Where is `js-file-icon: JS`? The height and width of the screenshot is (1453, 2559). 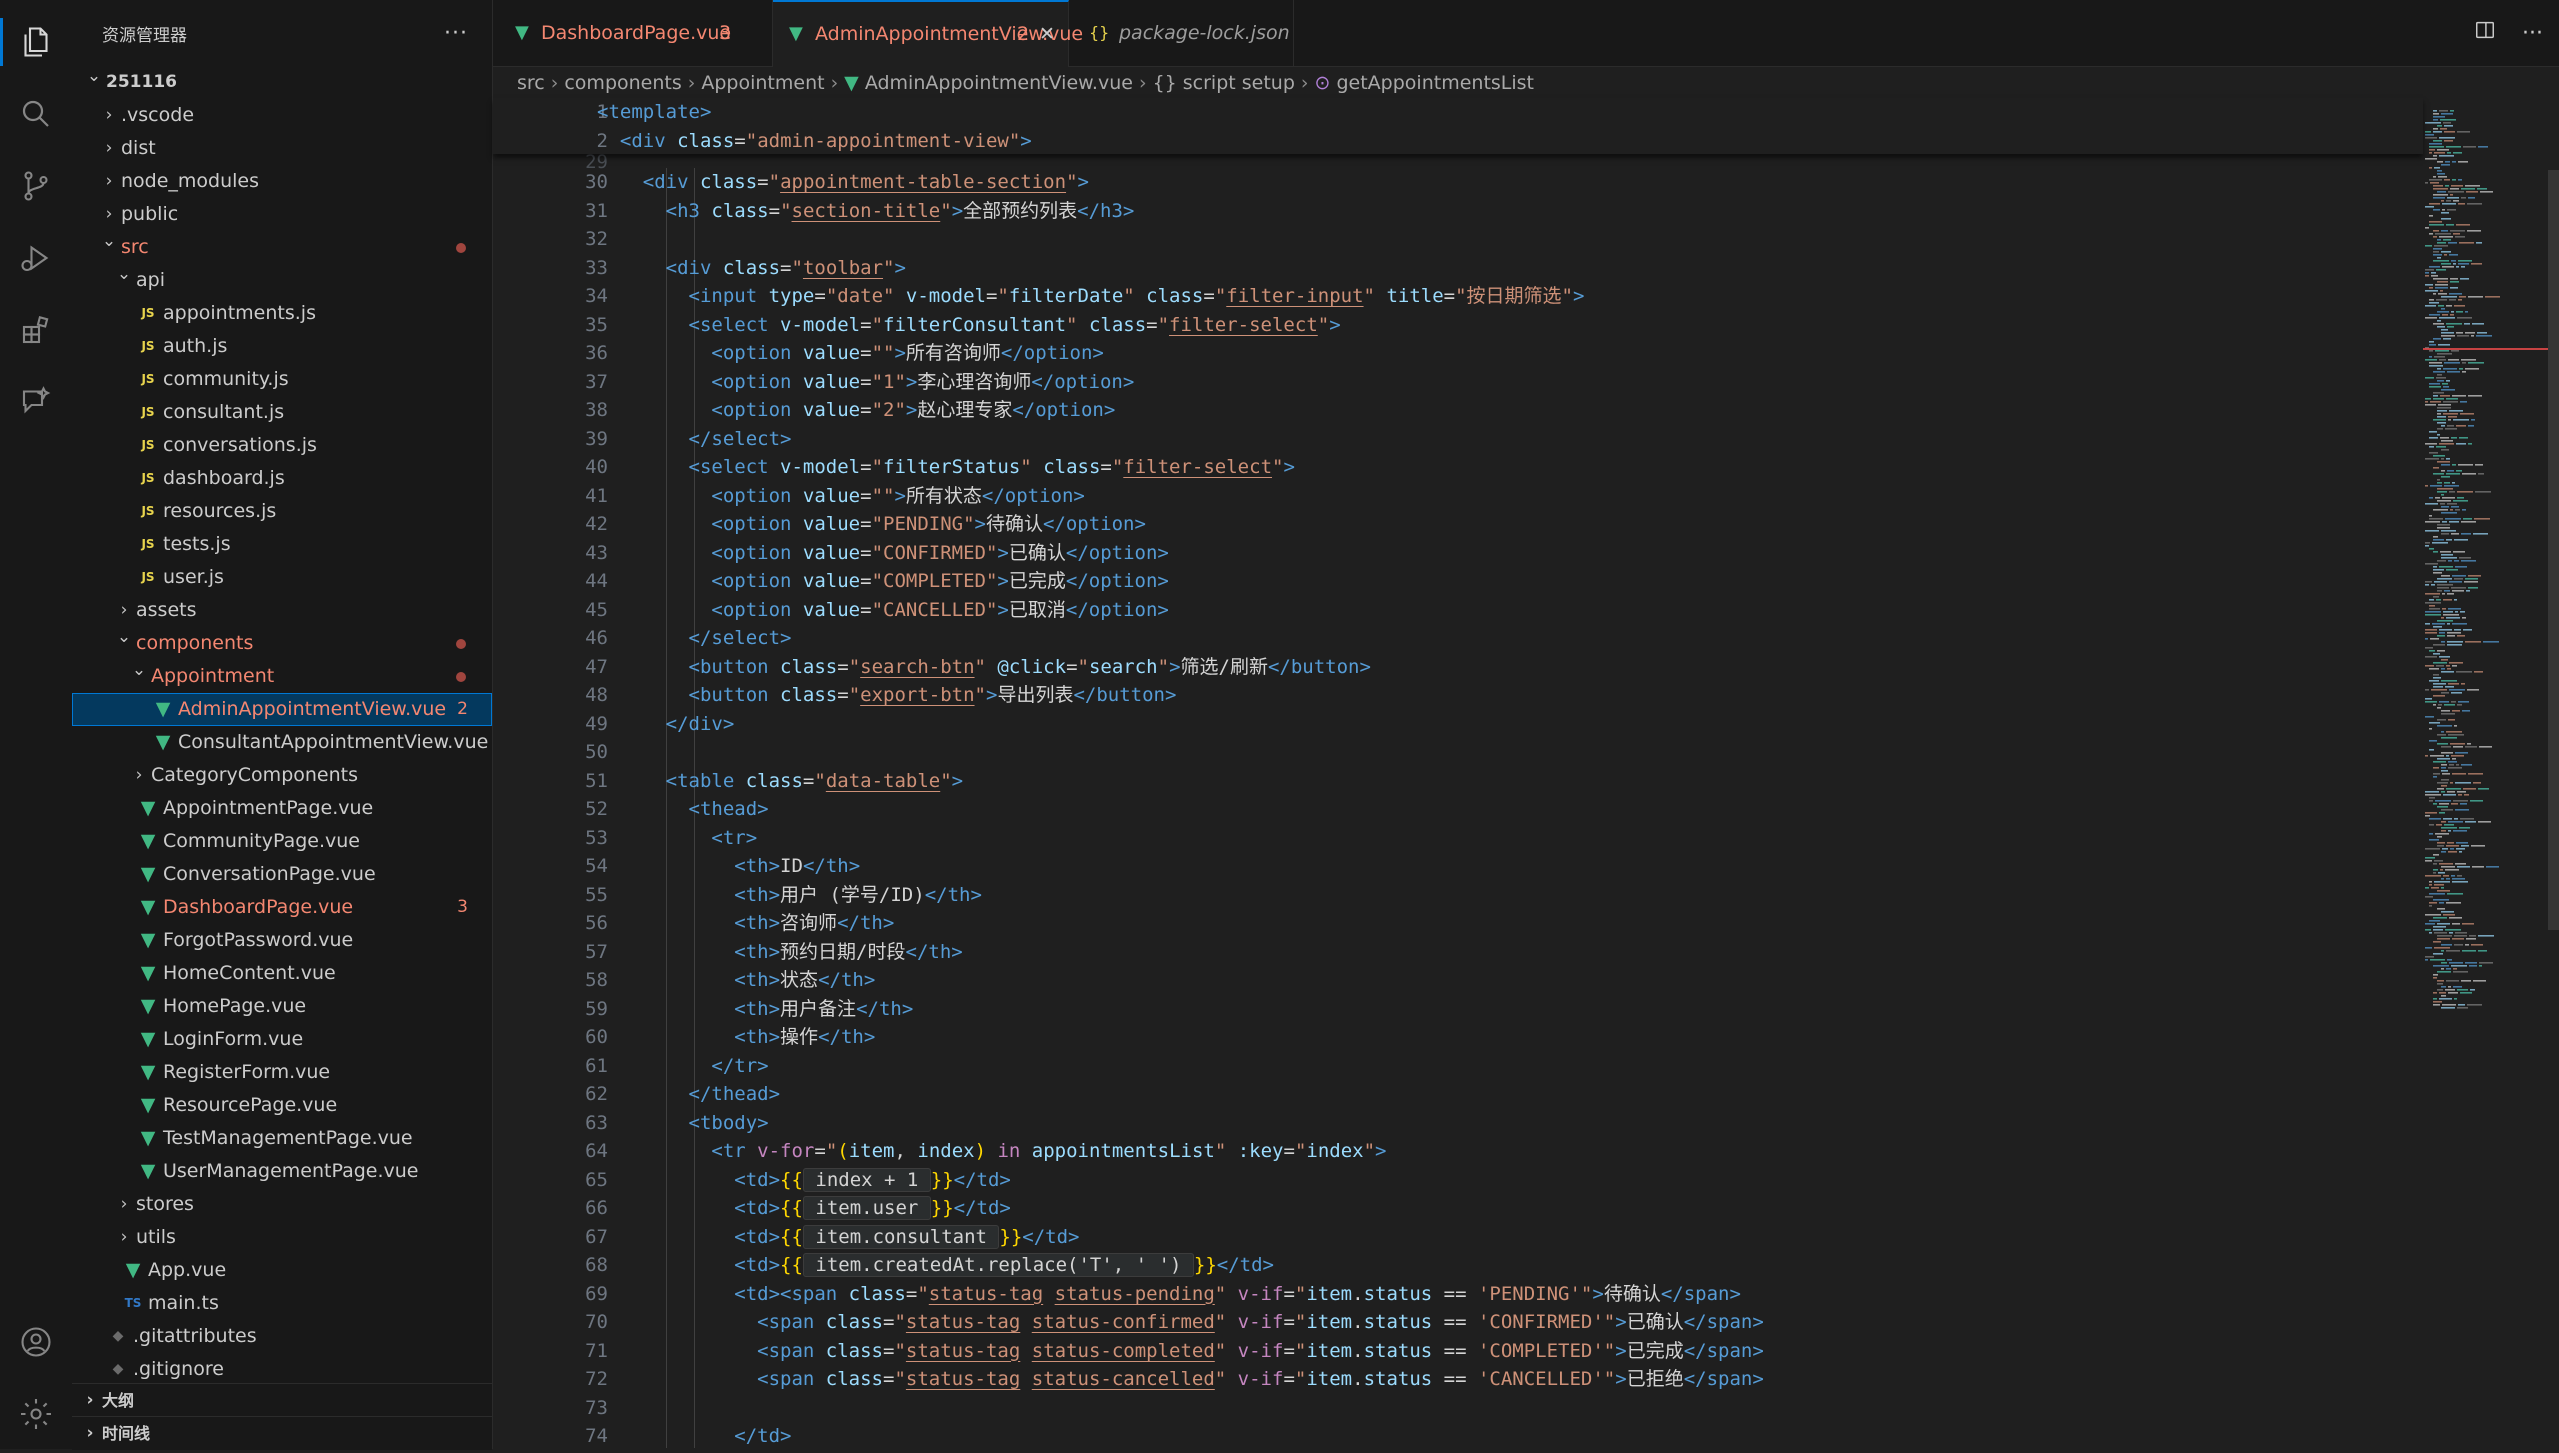 js-file-icon: JS is located at coordinates (148, 313).